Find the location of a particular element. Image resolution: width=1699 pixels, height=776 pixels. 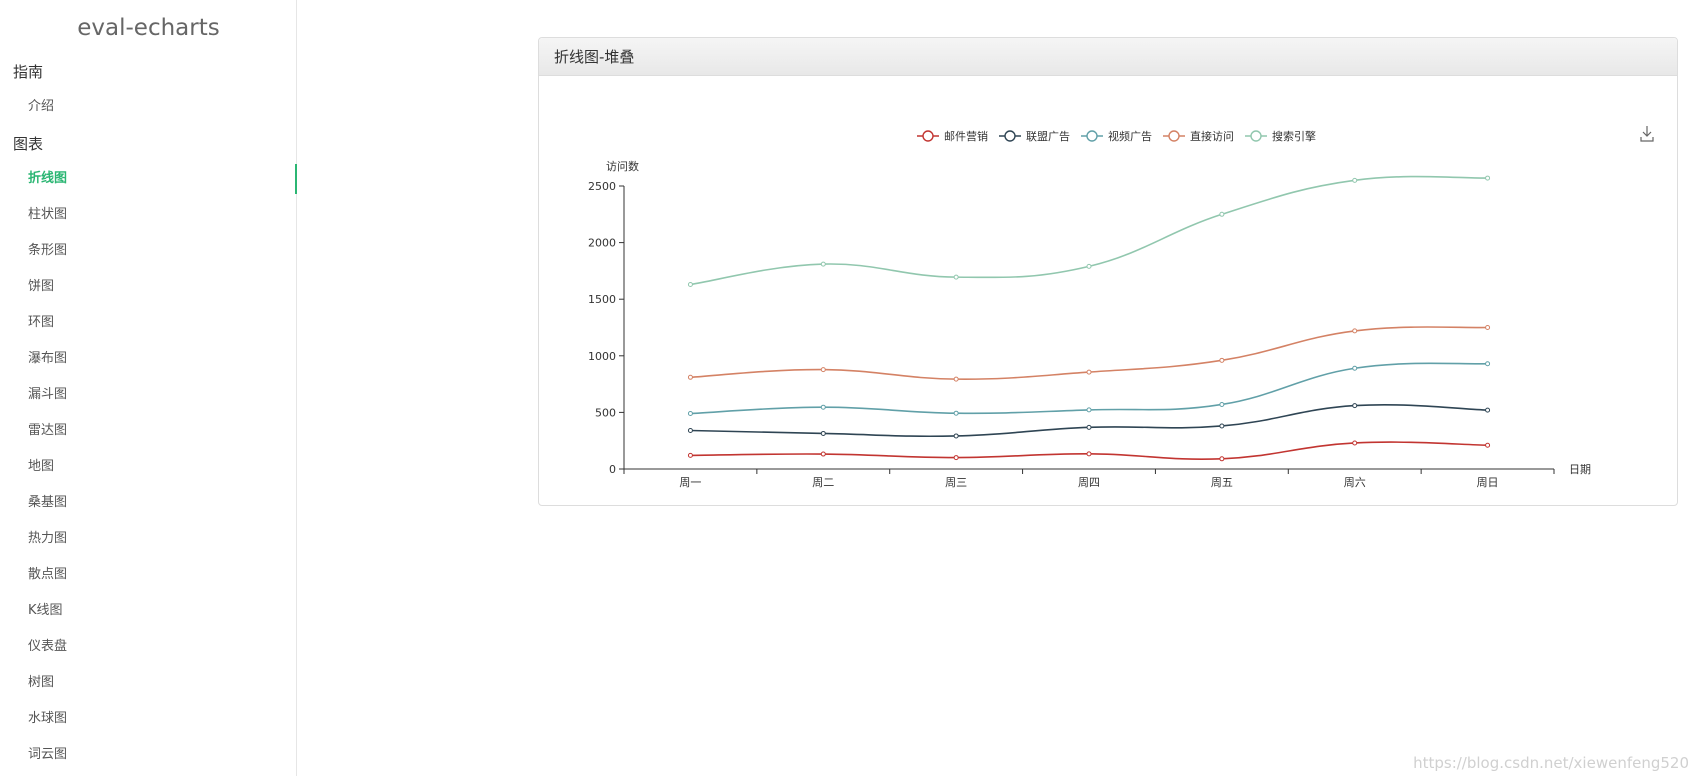

x-tick-label: 周三 is located at coordinates (956, 482).